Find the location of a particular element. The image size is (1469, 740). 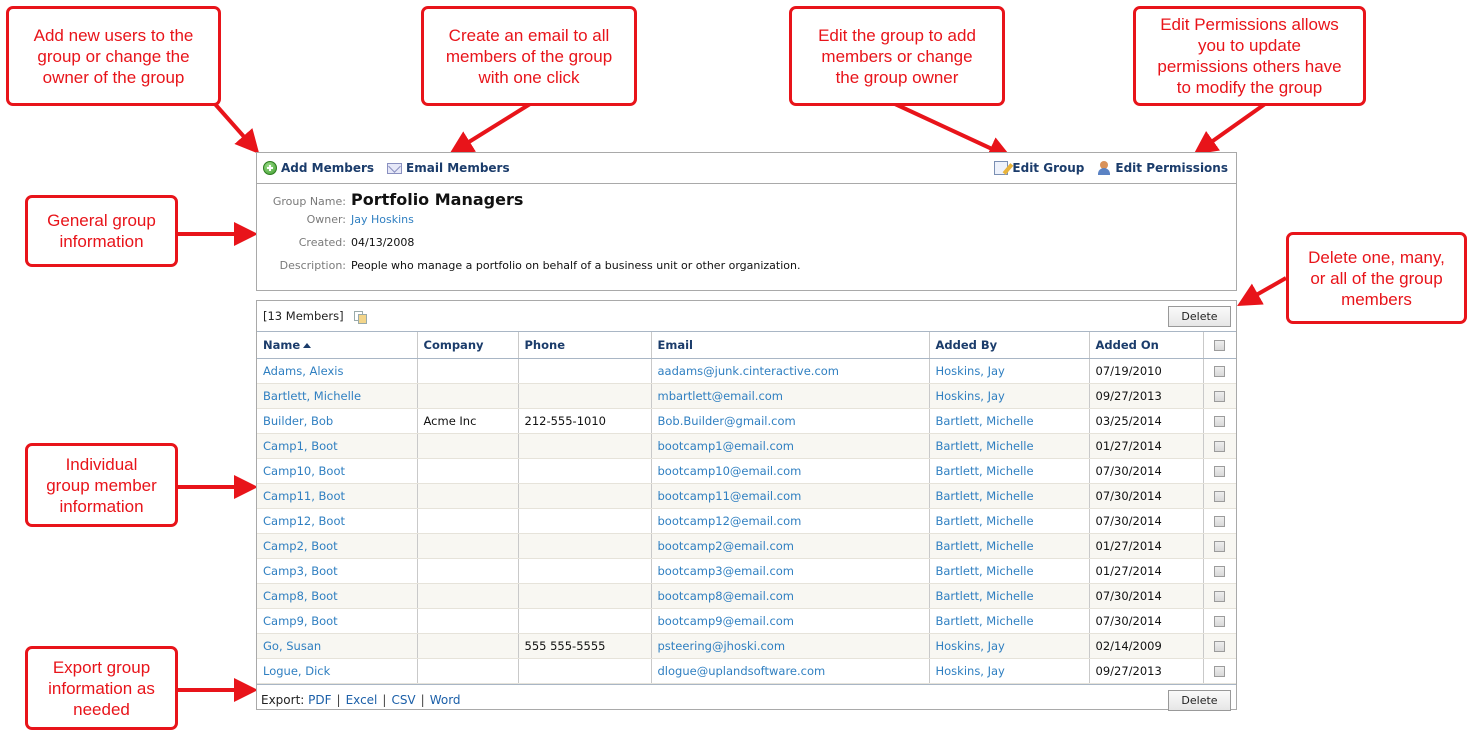

member-name-link: Camp1, Boot is located at coordinates (300, 446).